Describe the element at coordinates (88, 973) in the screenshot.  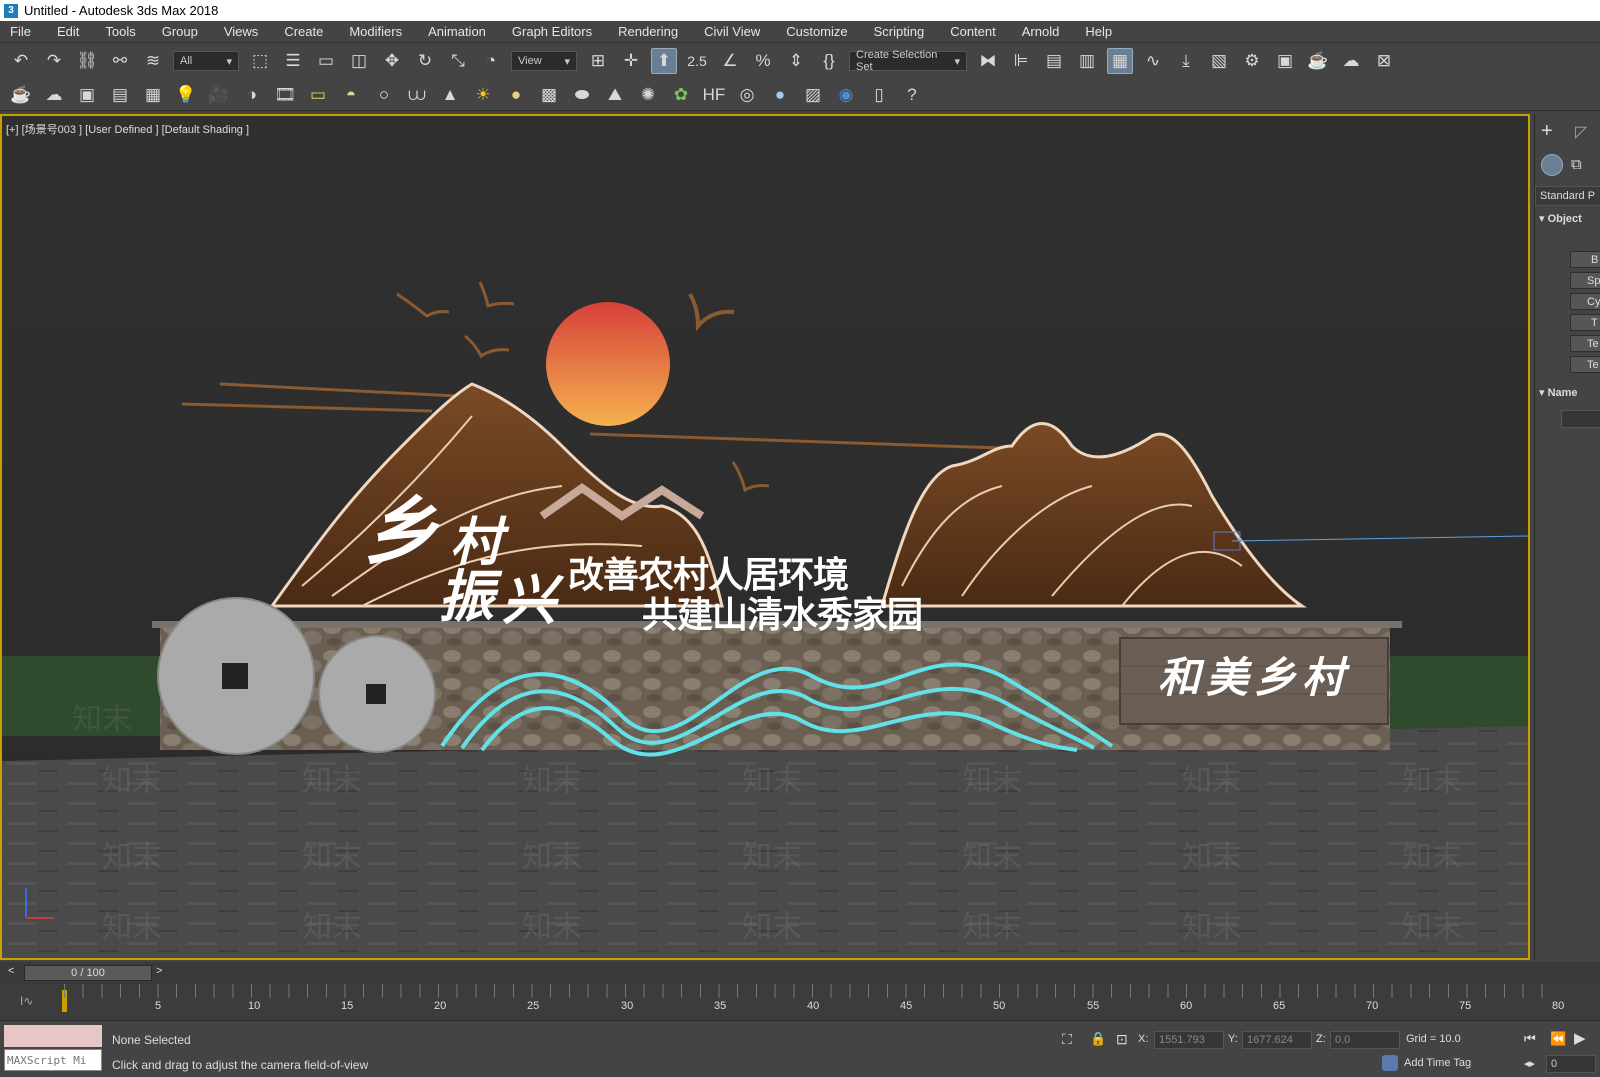
I see `time-slider: 0 / 100` at that location.